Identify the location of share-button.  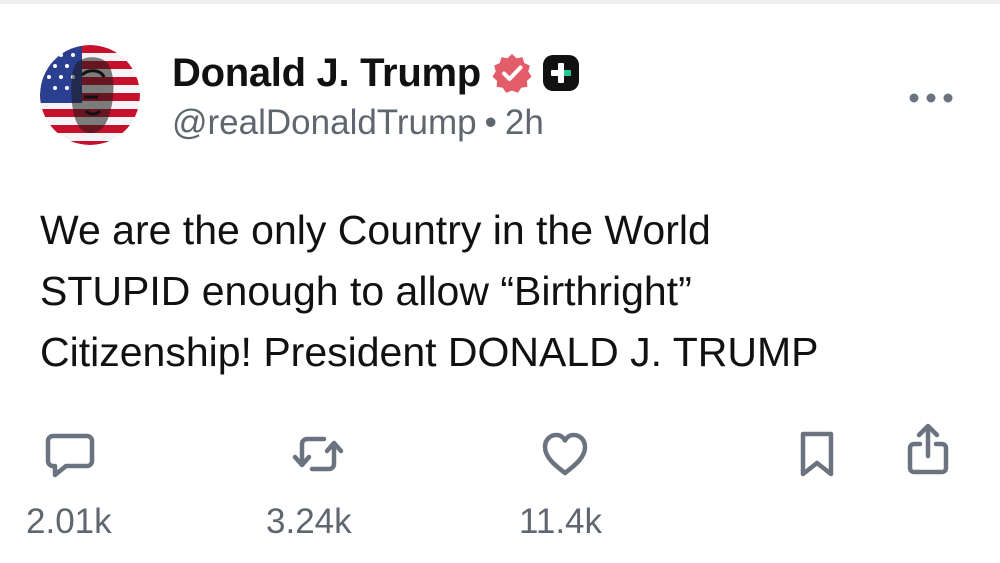
(928, 450).